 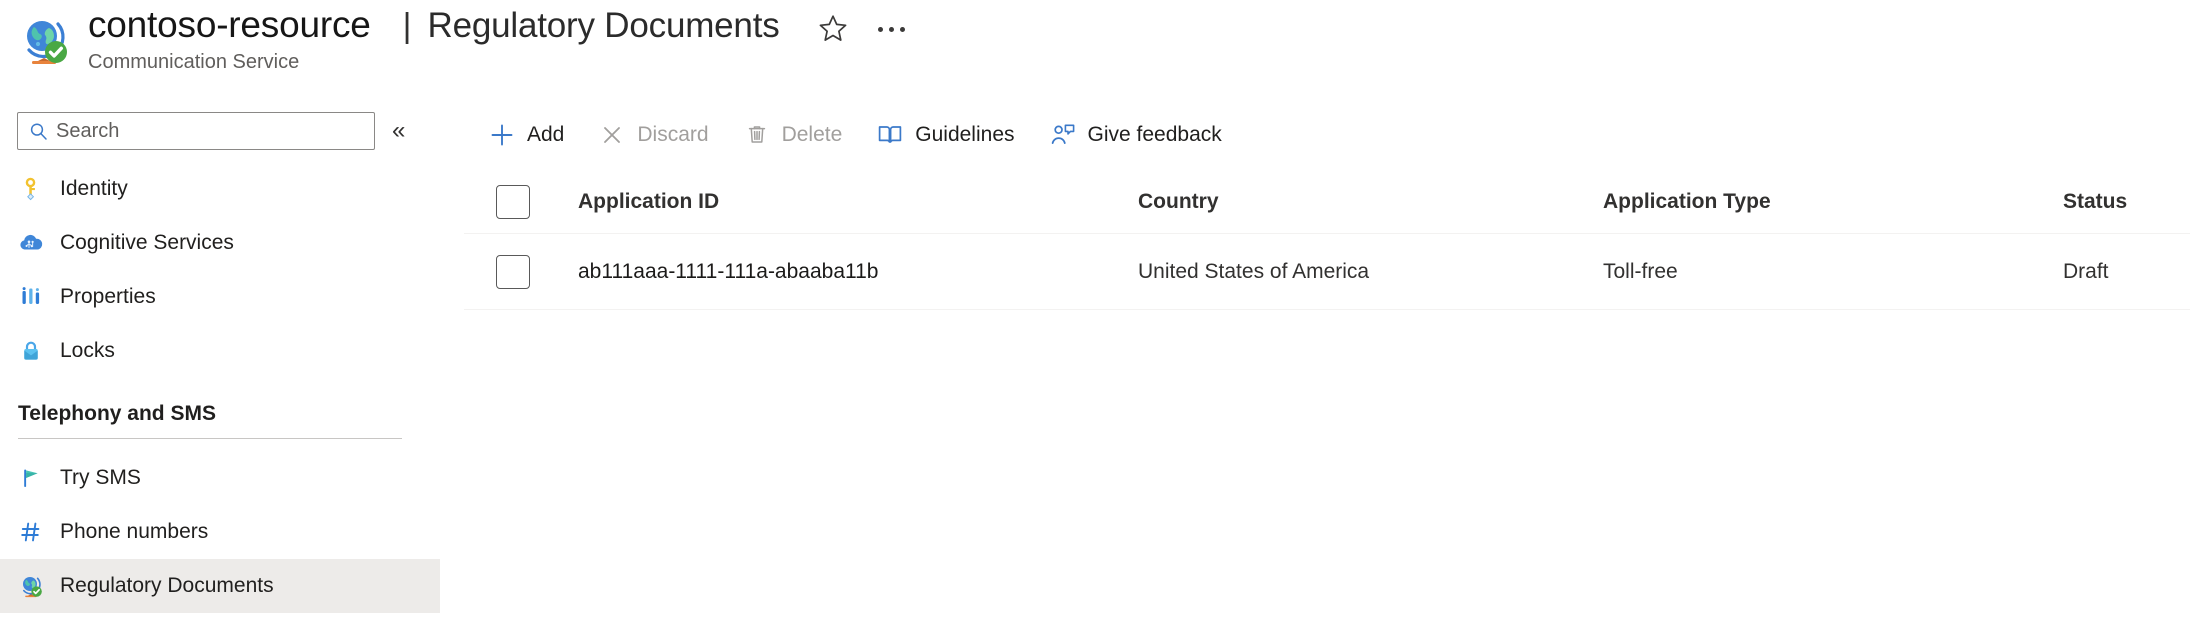 What do you see at coordinates (398, 131) in the screenshot?
I see `chevron-double-left-icon: «` at bounding box center [398, 131].